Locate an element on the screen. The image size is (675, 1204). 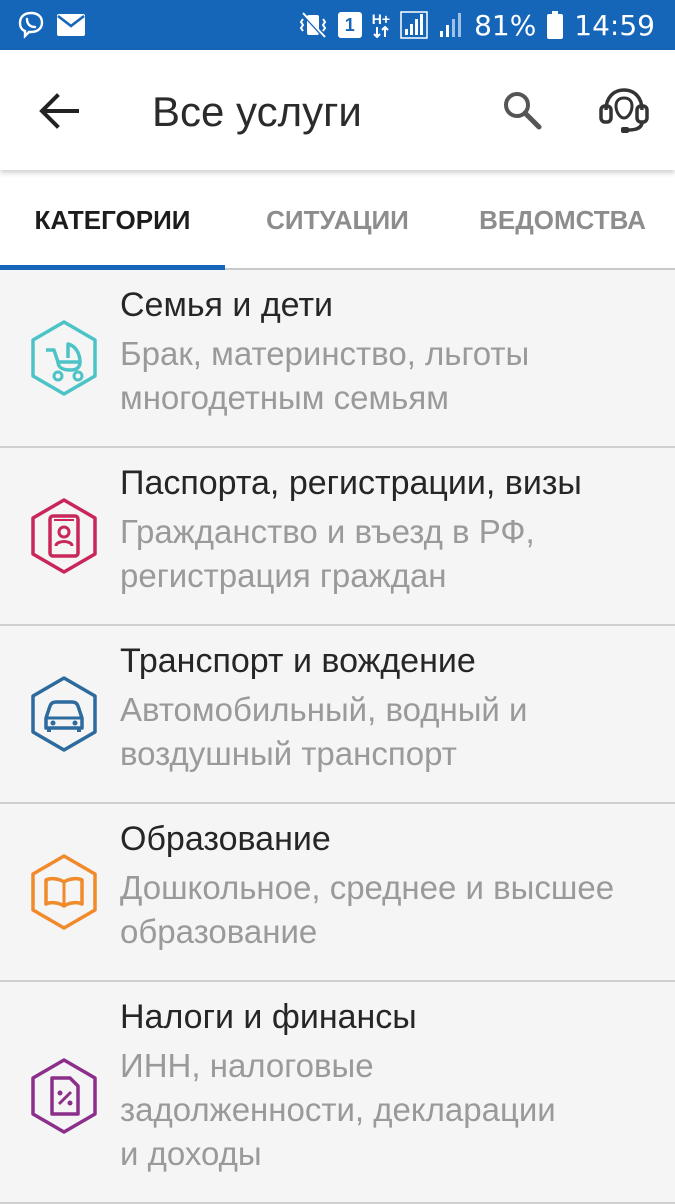
tab-agencies-label: ВЕДОМСТВА is located at coordinates (562, 219).